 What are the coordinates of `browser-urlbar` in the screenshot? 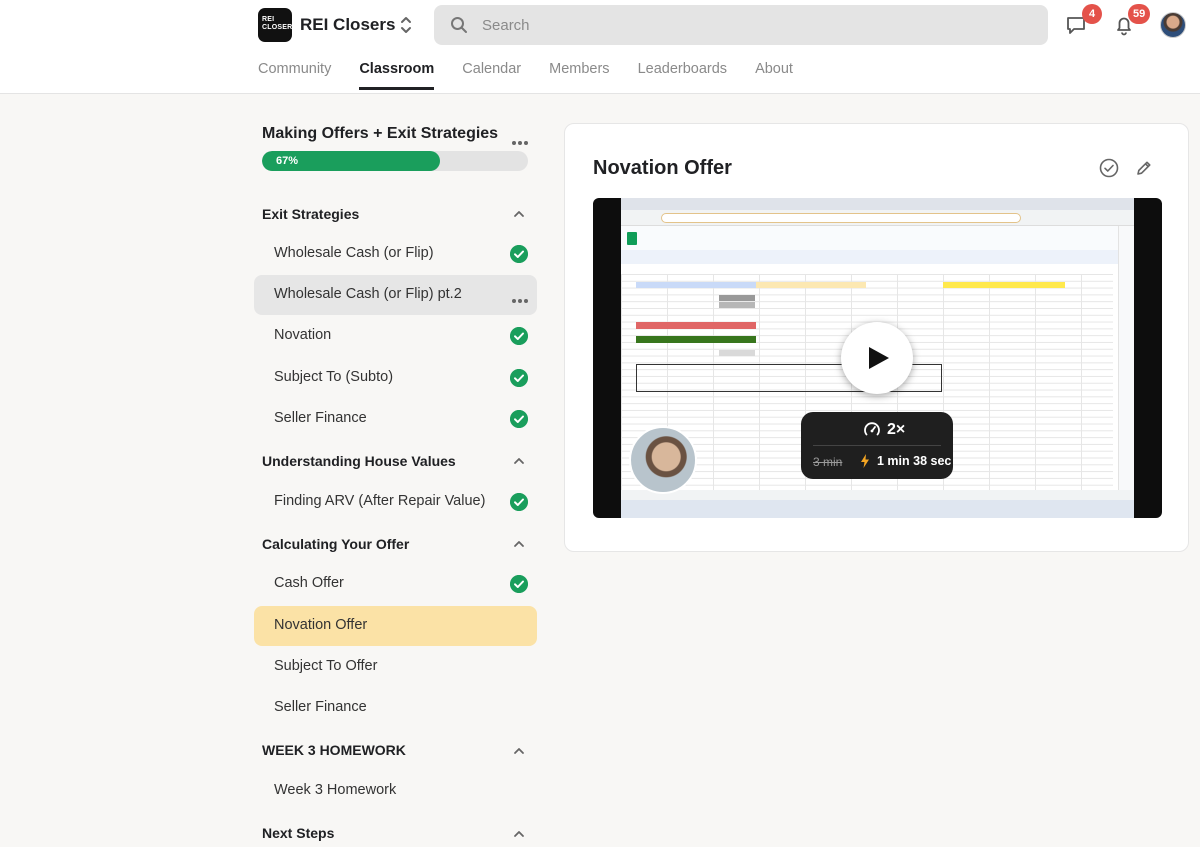 It's located at (877, 218).